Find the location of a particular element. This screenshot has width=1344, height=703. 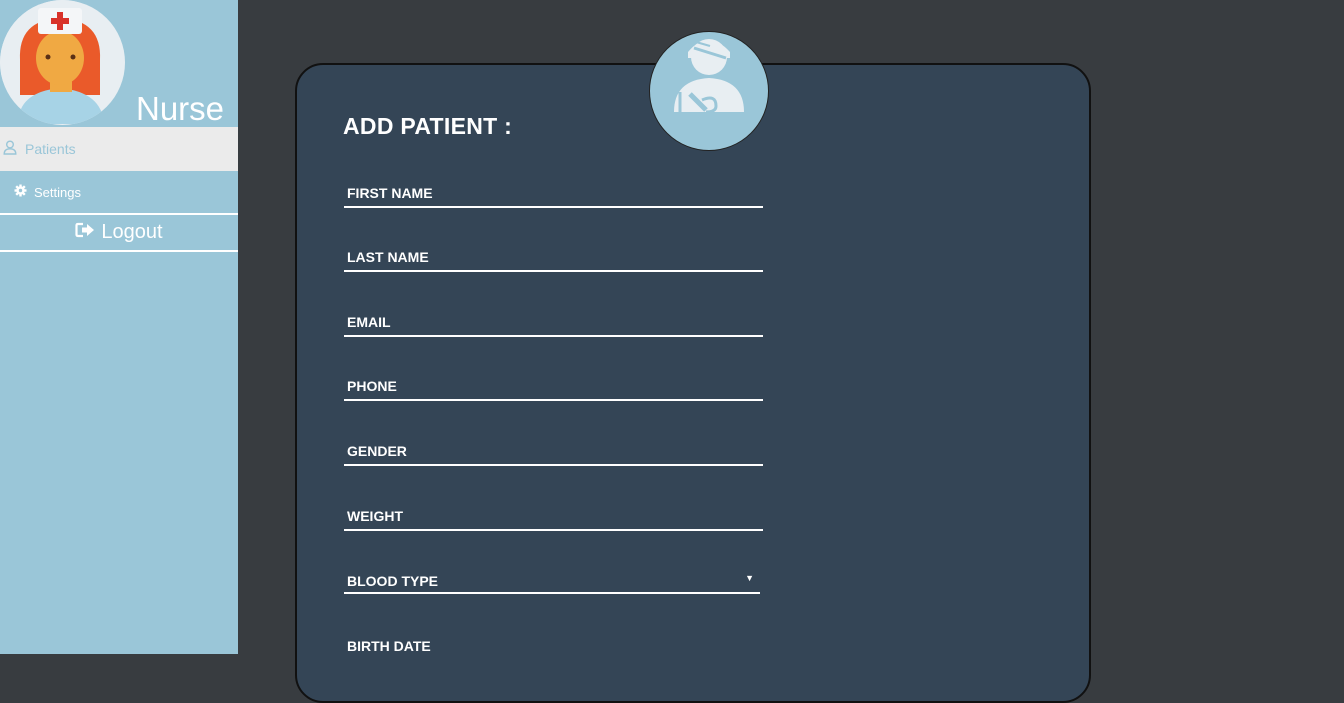

blood-type-select: BLOOD TYPE ▼ is located at coordinates (552, 582).